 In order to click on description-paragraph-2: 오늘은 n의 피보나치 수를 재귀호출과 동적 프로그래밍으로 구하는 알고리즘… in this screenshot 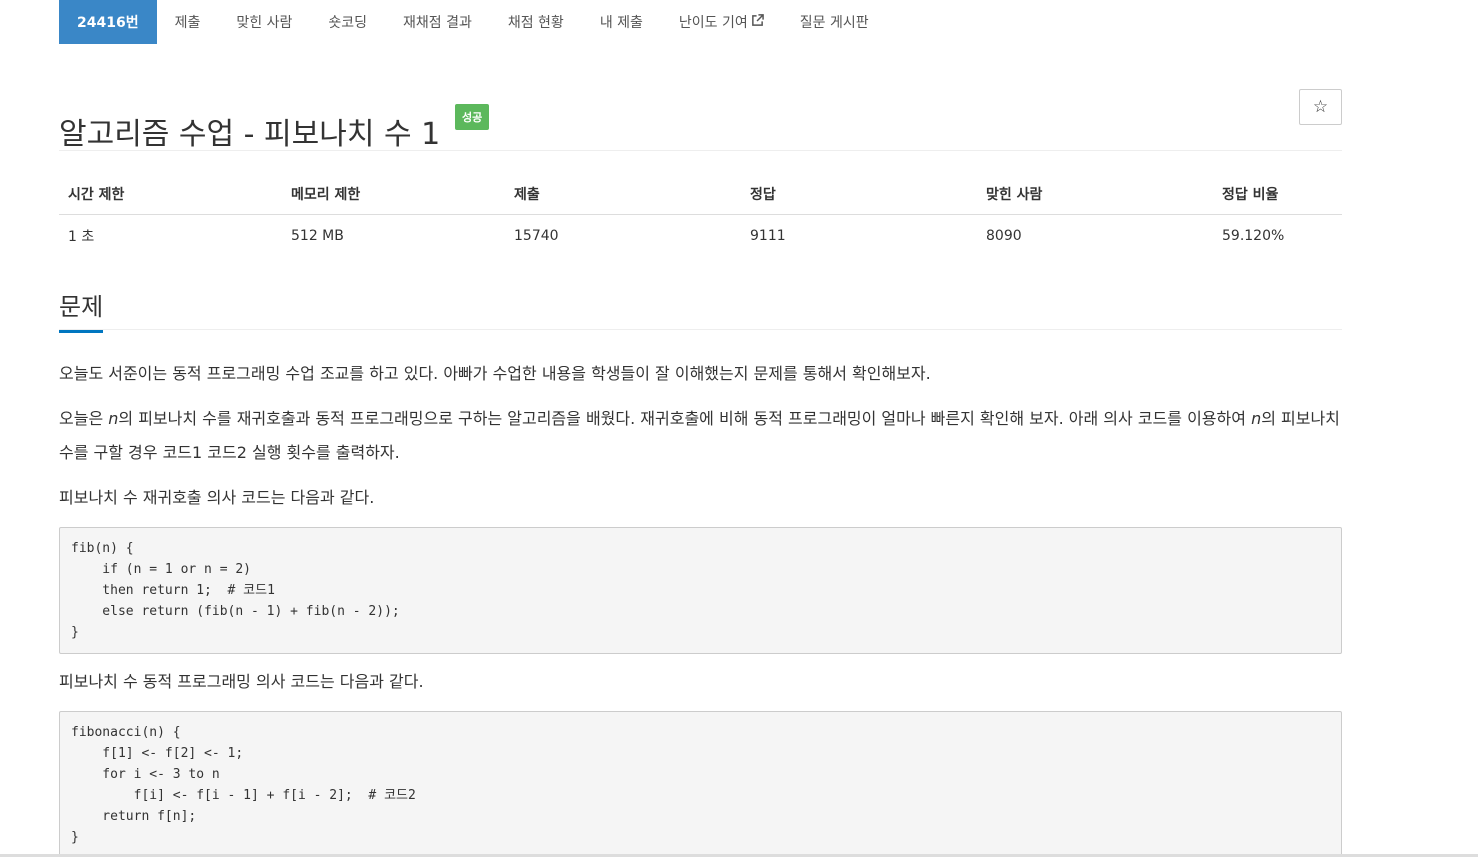, I will do `click(700, 436)`.